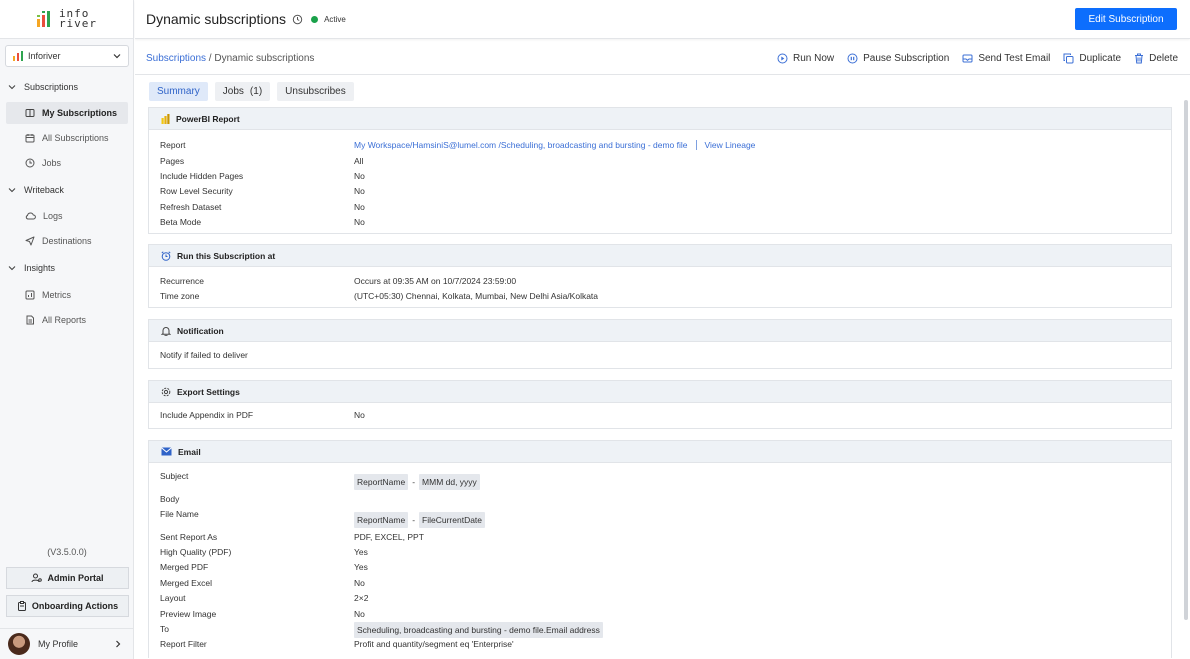  What do you see at coordinates (207, 415) in the screenshot?
I see `field-label: Include Appendix in PDF` at bounding box center [207, 415].